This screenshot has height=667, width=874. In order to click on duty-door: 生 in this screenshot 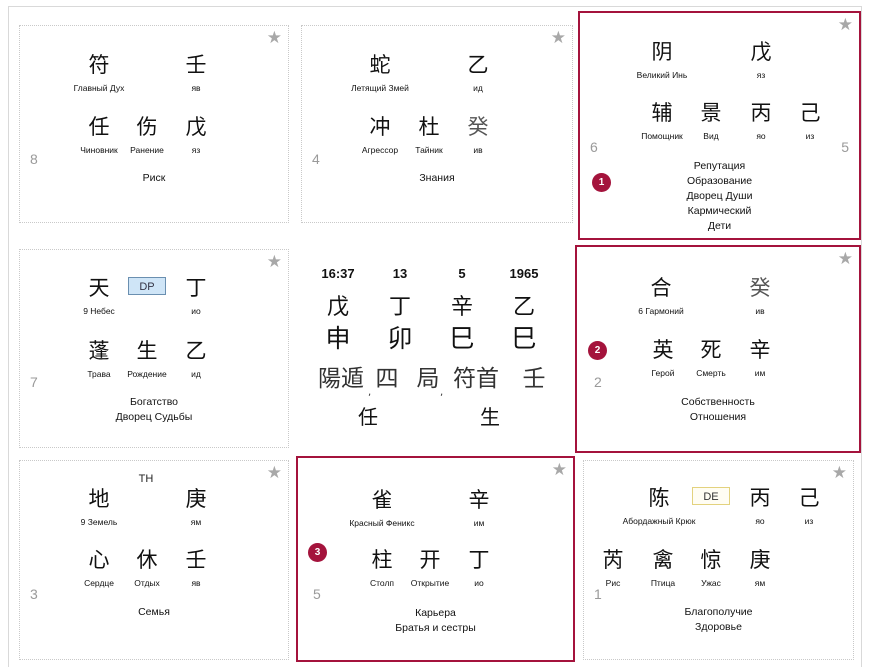, I will do `click(490, 417)`.